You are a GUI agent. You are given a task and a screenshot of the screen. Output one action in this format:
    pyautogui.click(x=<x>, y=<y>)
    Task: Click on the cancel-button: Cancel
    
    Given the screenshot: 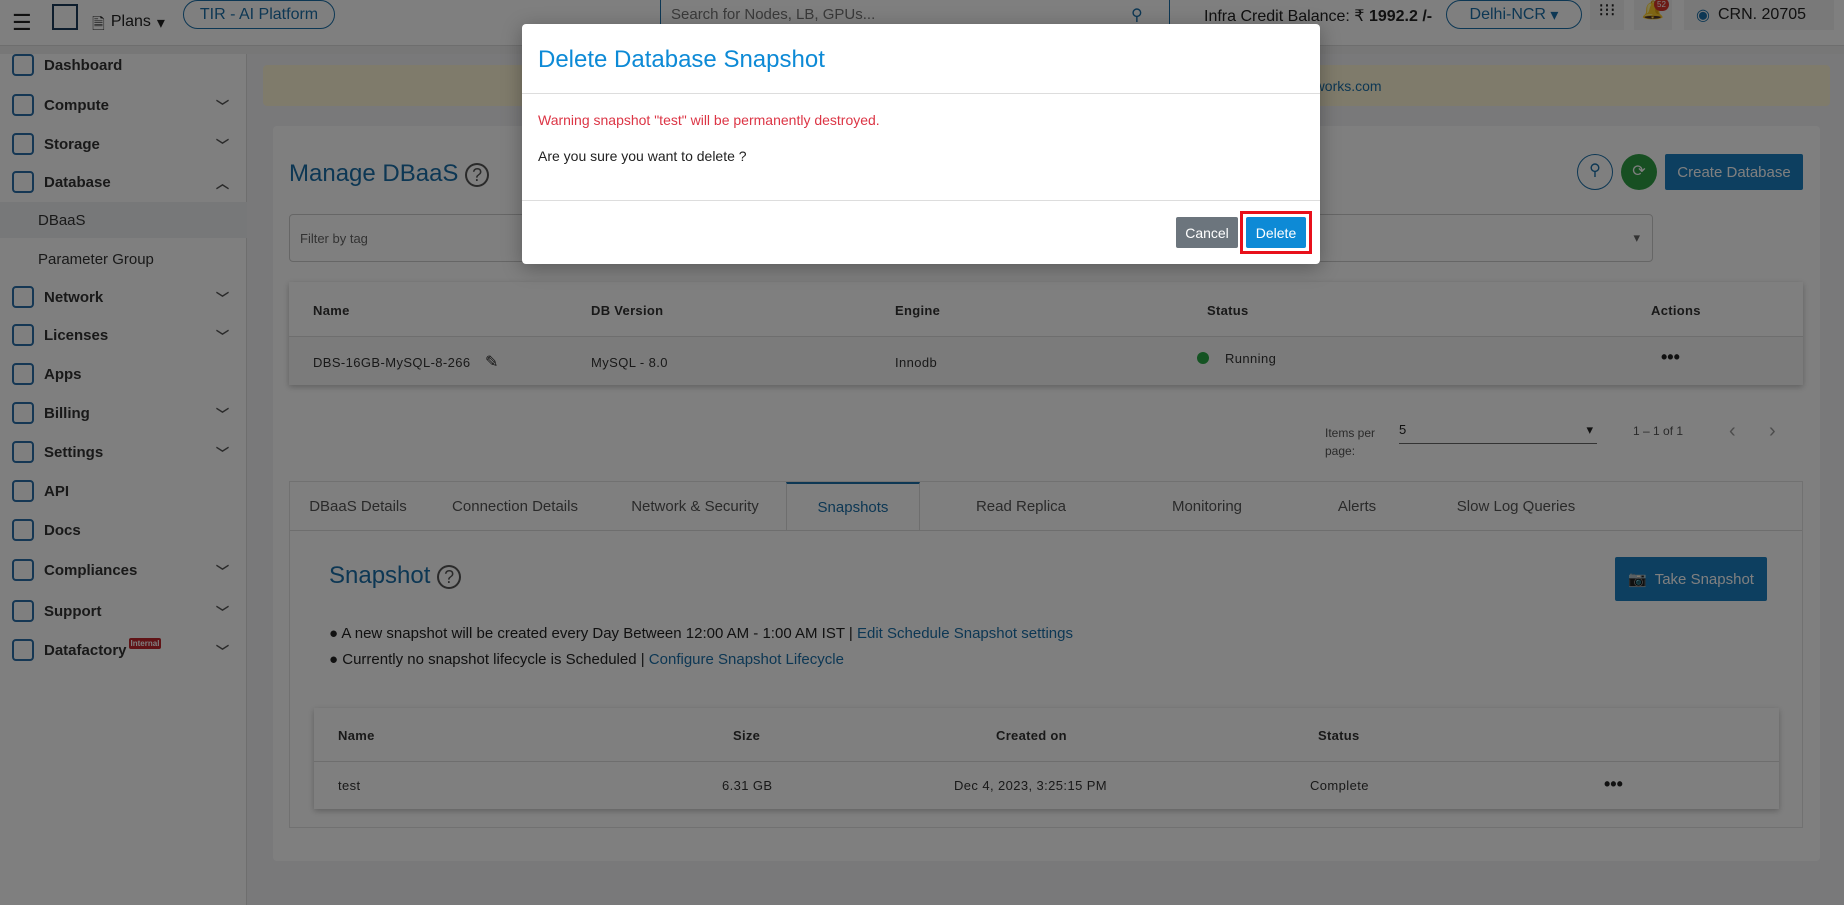 What is the action you would take?
    pyautogui.click(x=1207, y=232)
    